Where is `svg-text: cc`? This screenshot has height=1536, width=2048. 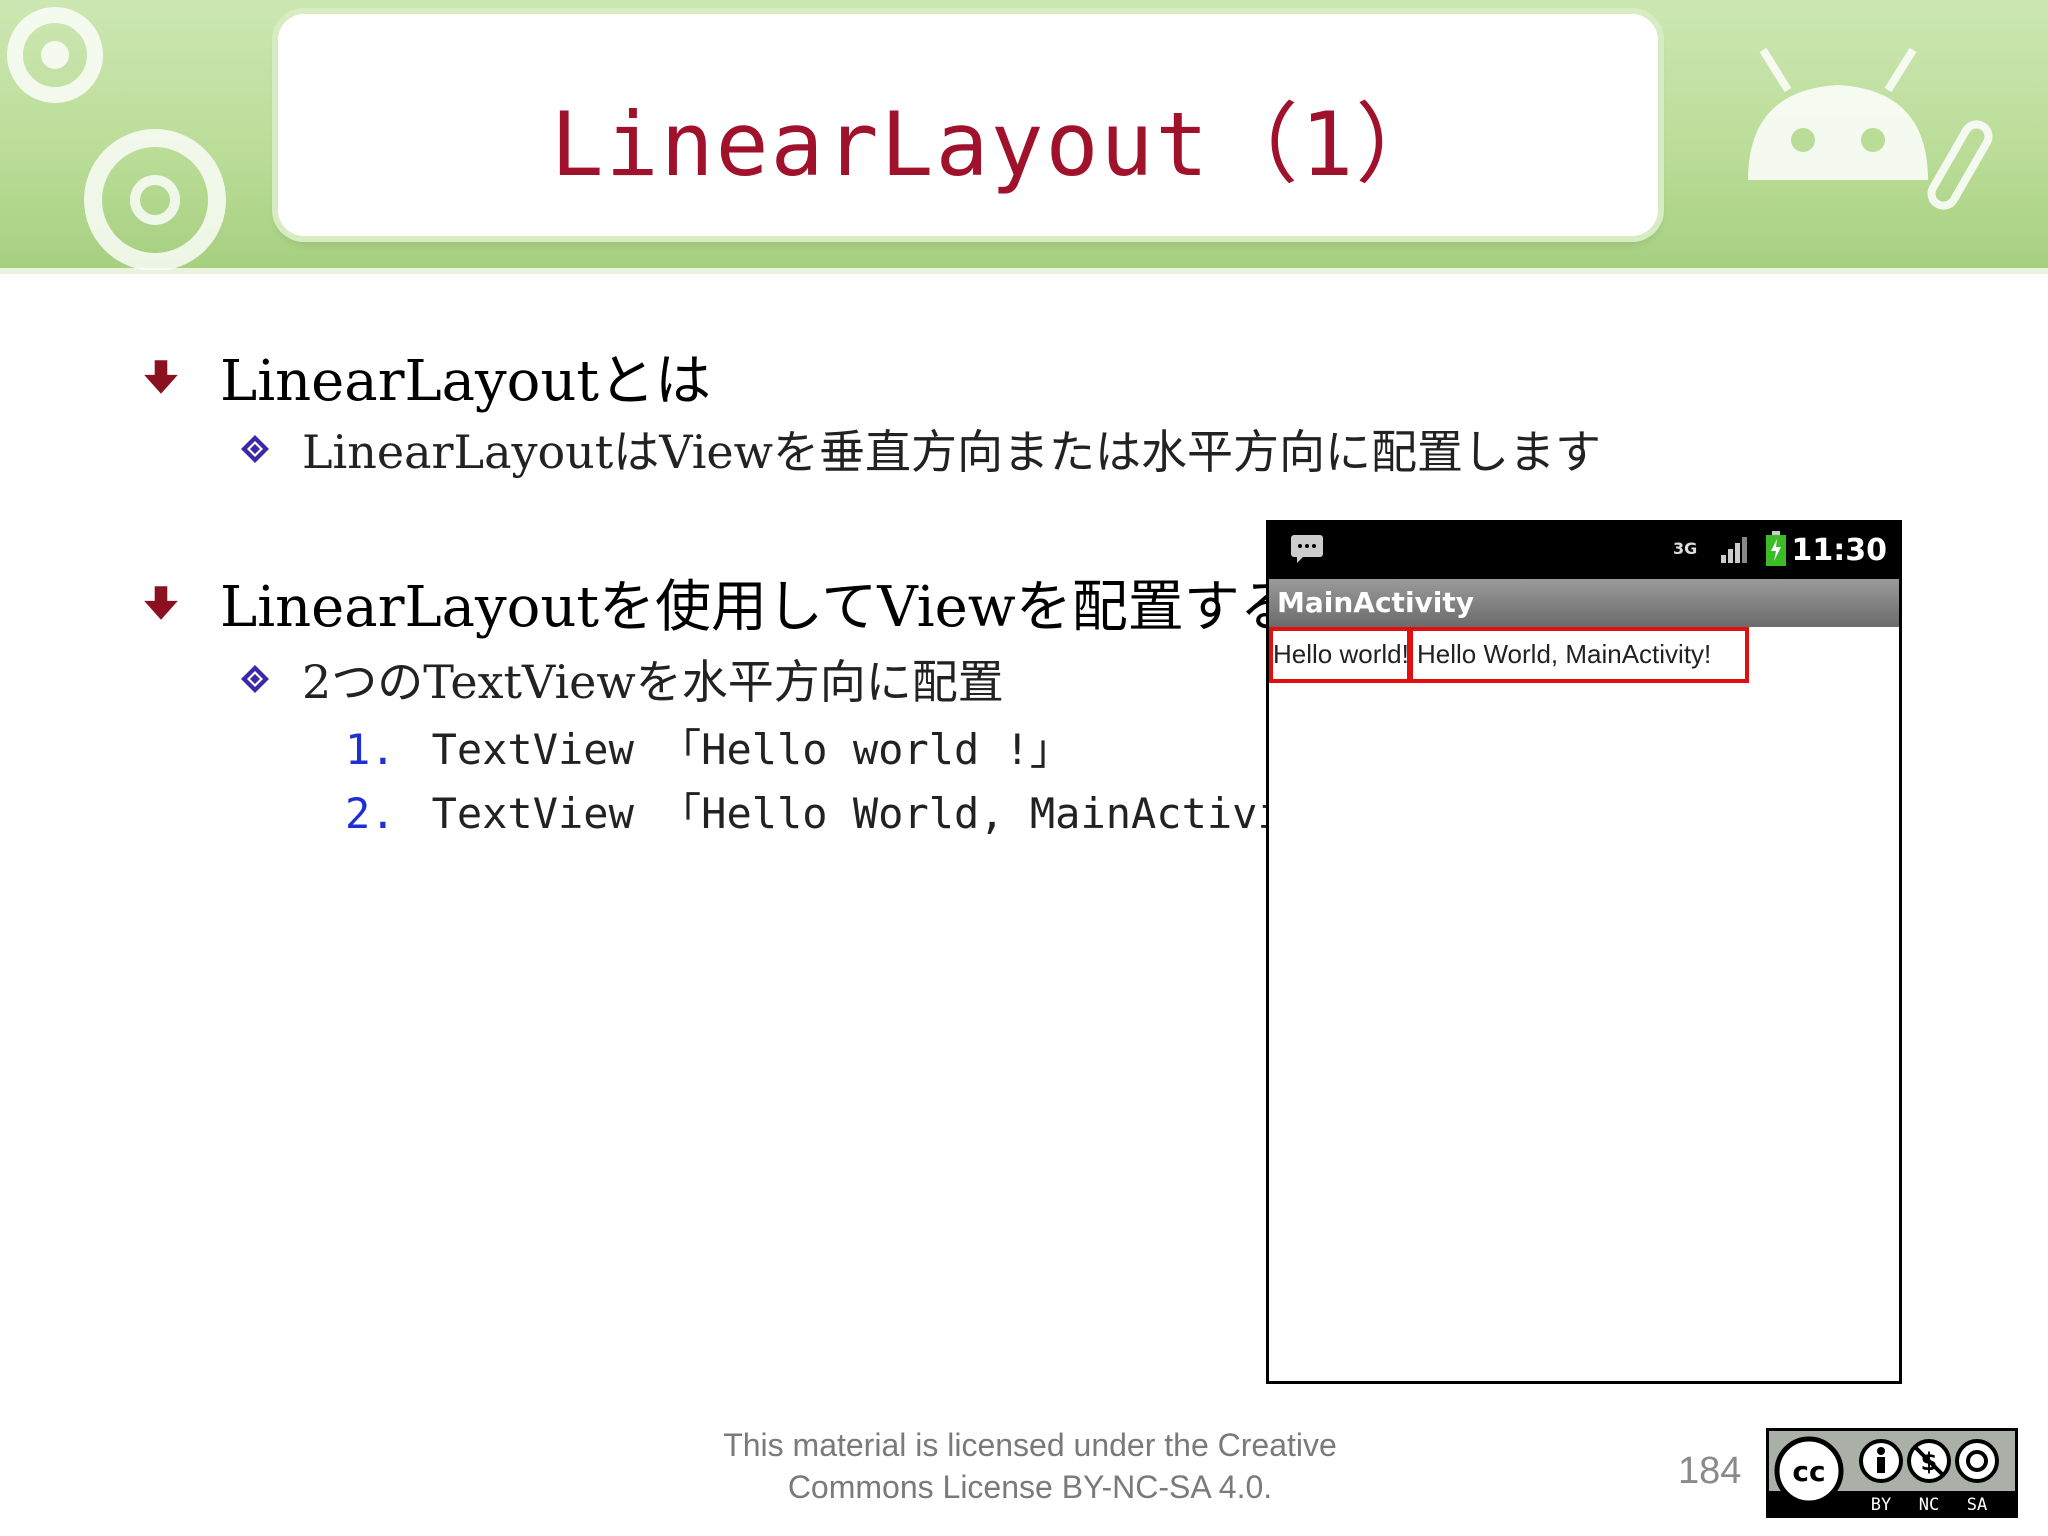
svg-text: cc is located at coordinates (1808, 1471).